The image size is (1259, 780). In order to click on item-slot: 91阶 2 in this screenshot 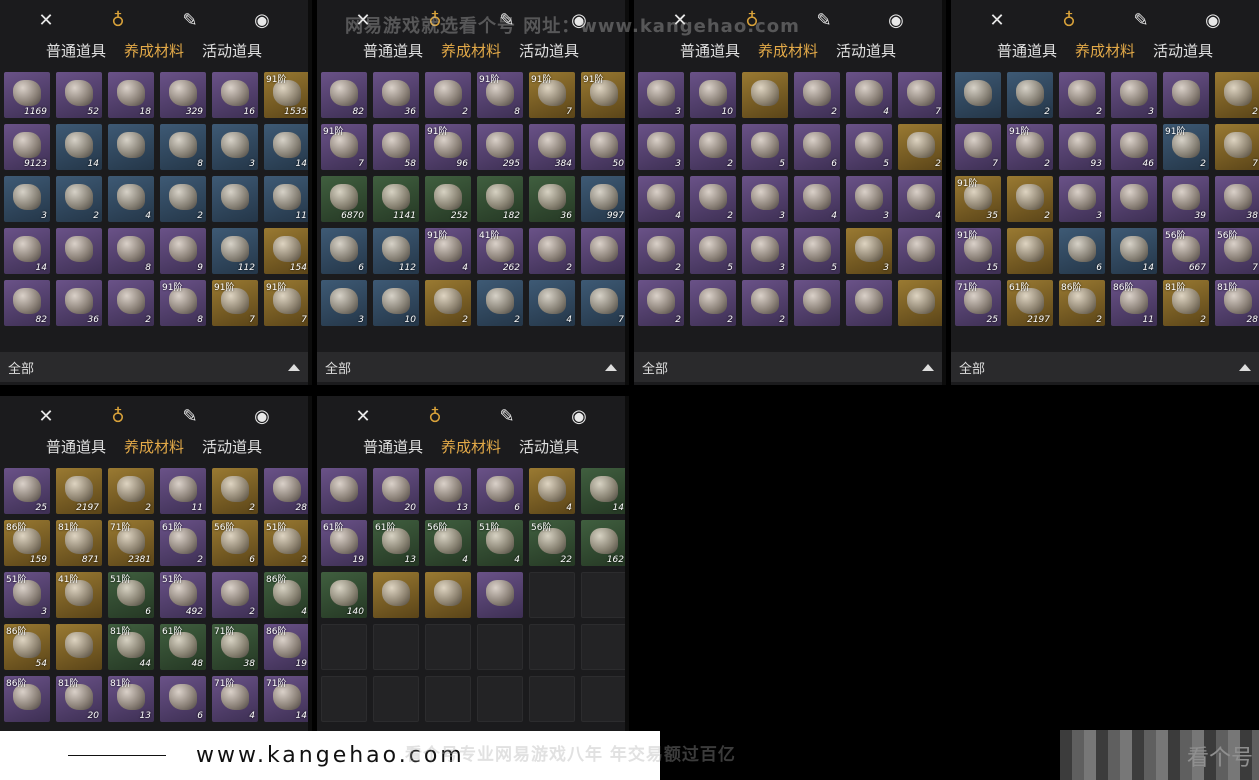, I will do `click(1030, 147)`.